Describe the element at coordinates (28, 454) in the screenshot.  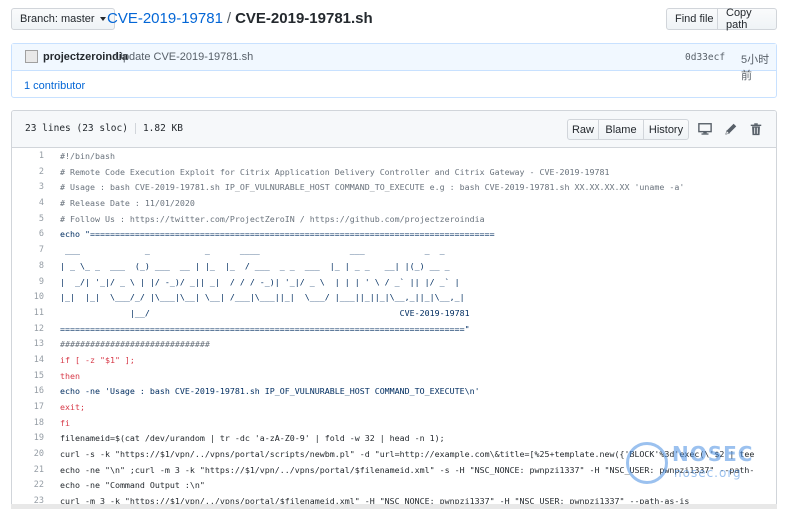
I see `line-number: 20` at that location.